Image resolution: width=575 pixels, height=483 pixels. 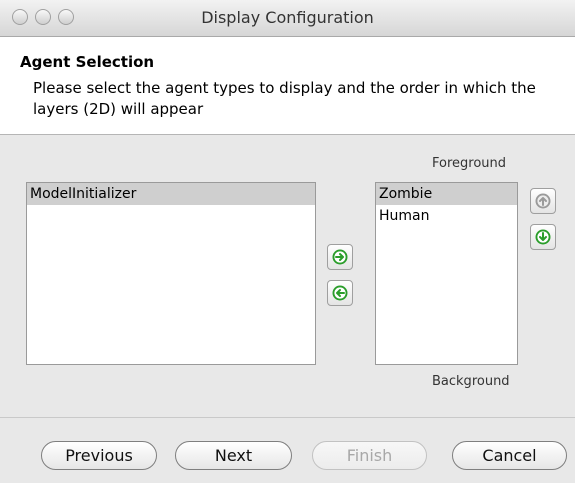 What do you see at coordinates (509, 455) in the screenshot?
I see `cancel-button: Cancel` at bounding box center [509, 455].